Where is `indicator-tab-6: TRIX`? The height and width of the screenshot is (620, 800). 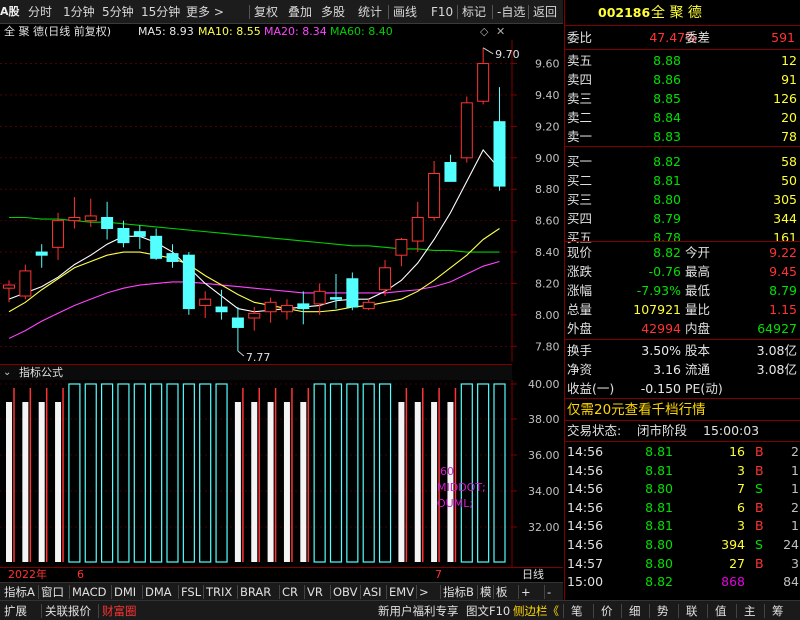 indicator-tab-6: TRIX is located at coordinates (219, 592).